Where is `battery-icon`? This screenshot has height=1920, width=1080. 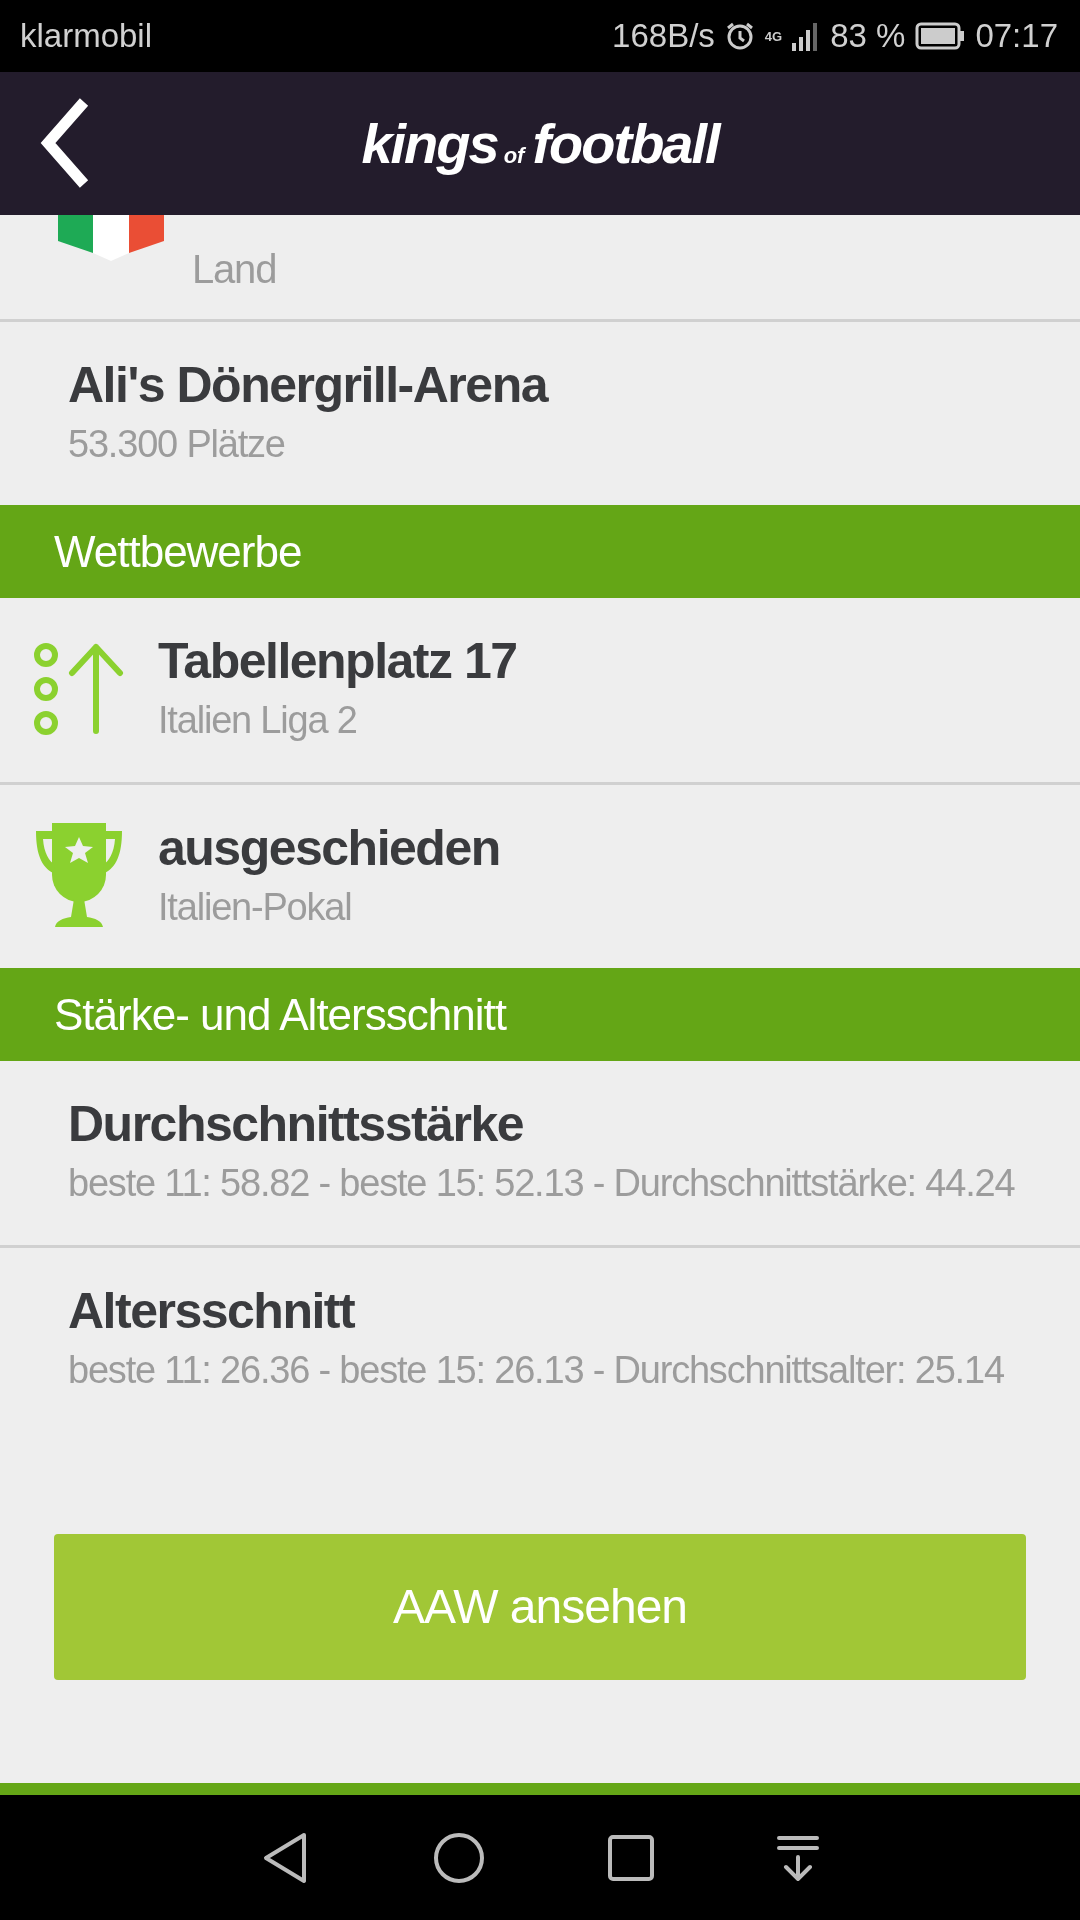
battery-icon is located at coordinates (940, 36).